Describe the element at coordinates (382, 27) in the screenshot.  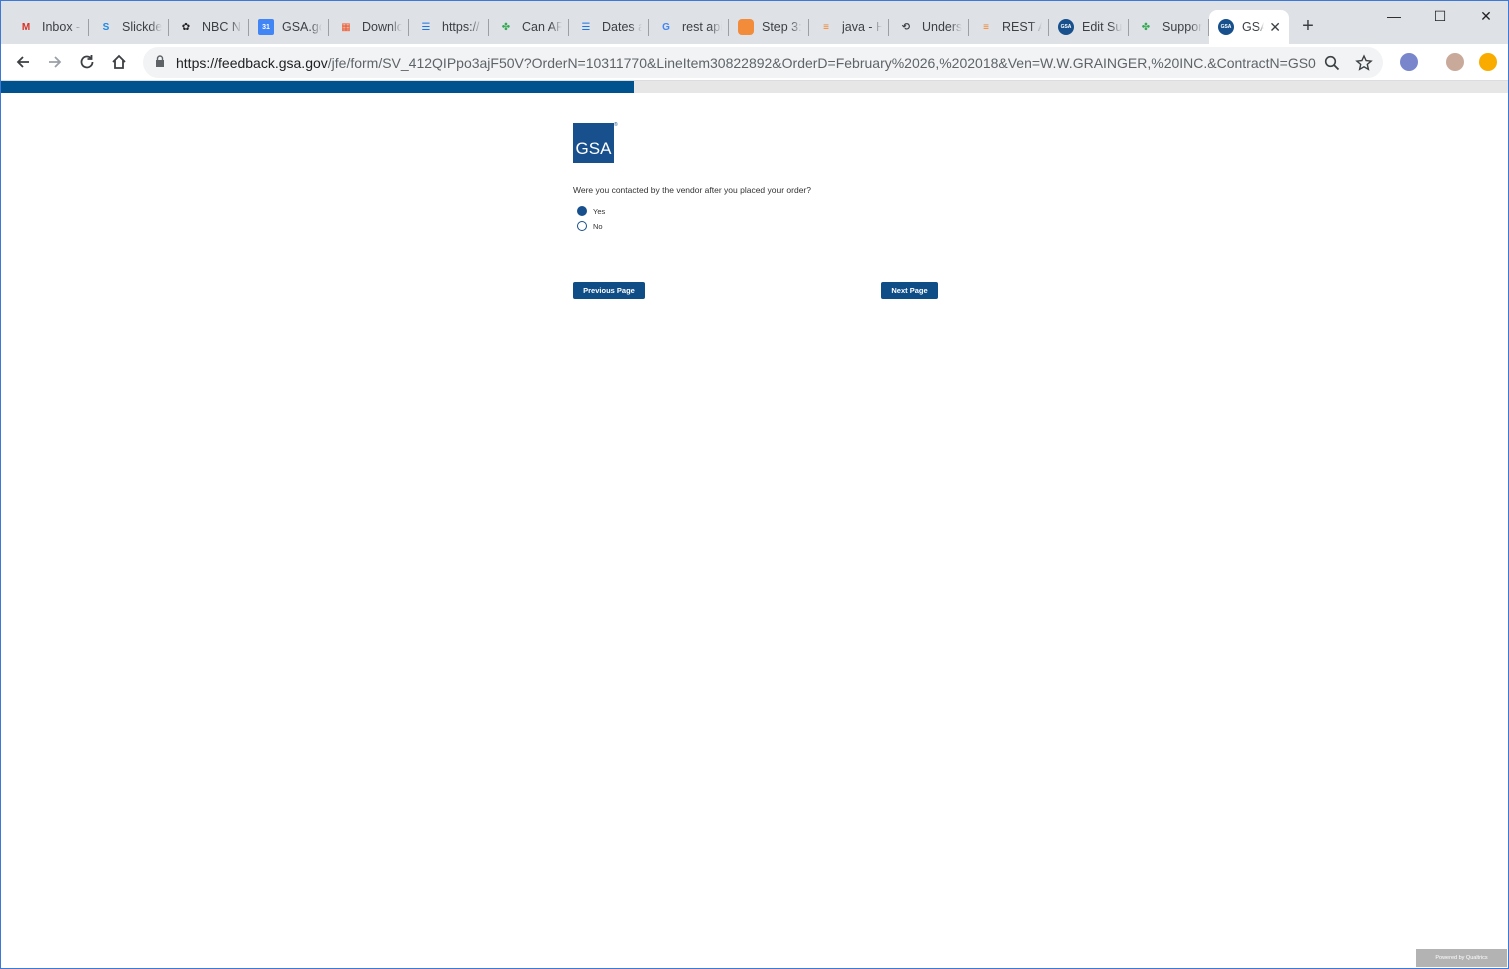
I see `tab-title: Download` at that location.